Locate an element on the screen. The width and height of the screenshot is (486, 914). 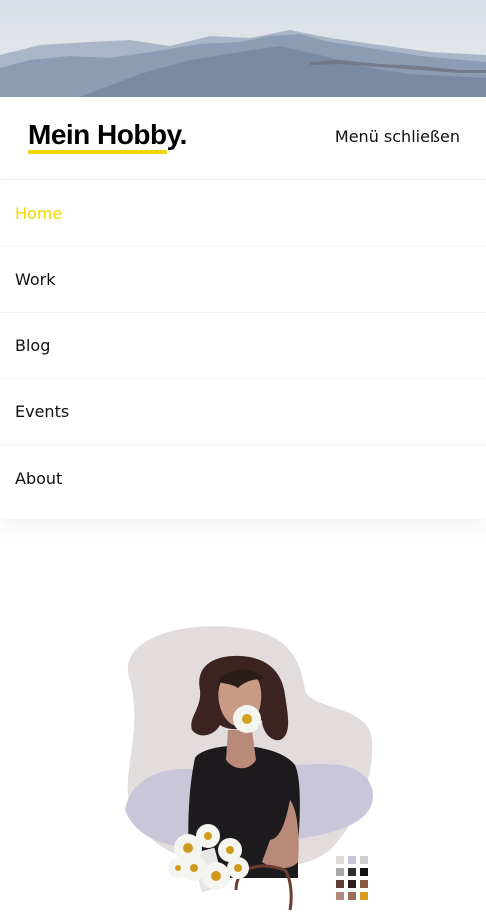
nav-item-about: About is located at coordinates (243, 482).